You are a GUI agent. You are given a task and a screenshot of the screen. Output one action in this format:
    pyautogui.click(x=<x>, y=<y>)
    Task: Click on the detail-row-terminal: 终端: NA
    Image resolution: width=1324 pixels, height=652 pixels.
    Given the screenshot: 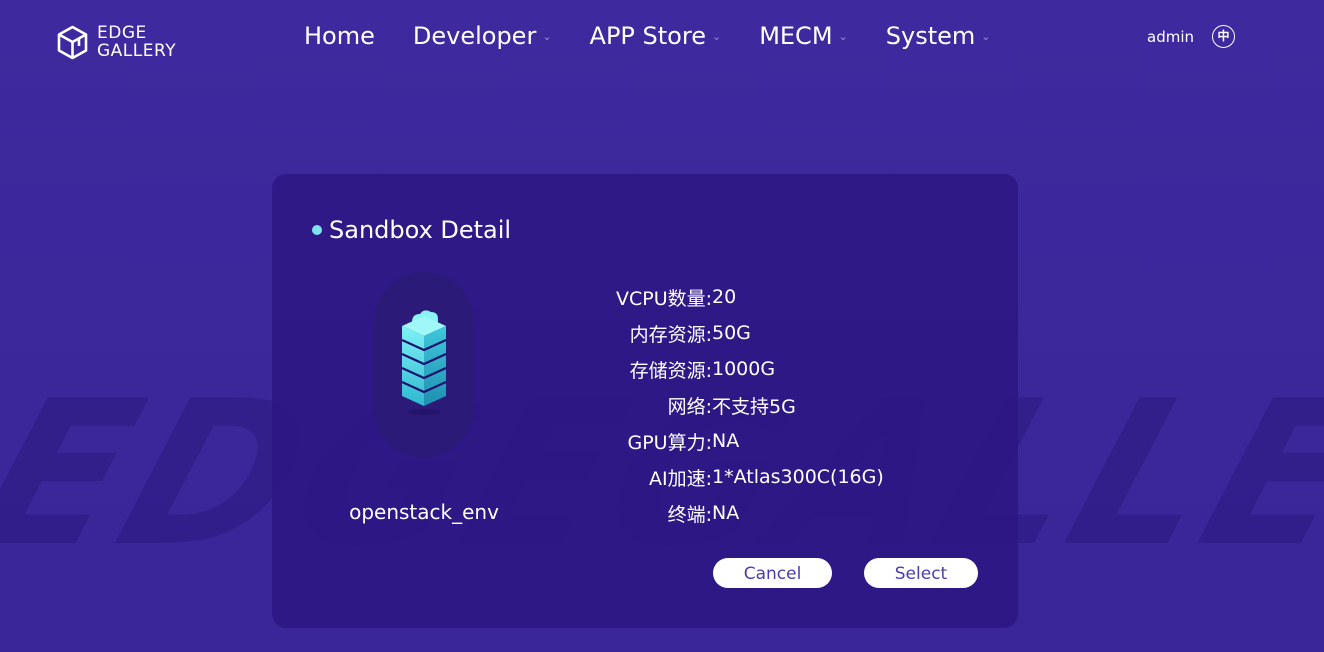 What is the action you would take?
    pyautogui.click(x=723, y=513)
    